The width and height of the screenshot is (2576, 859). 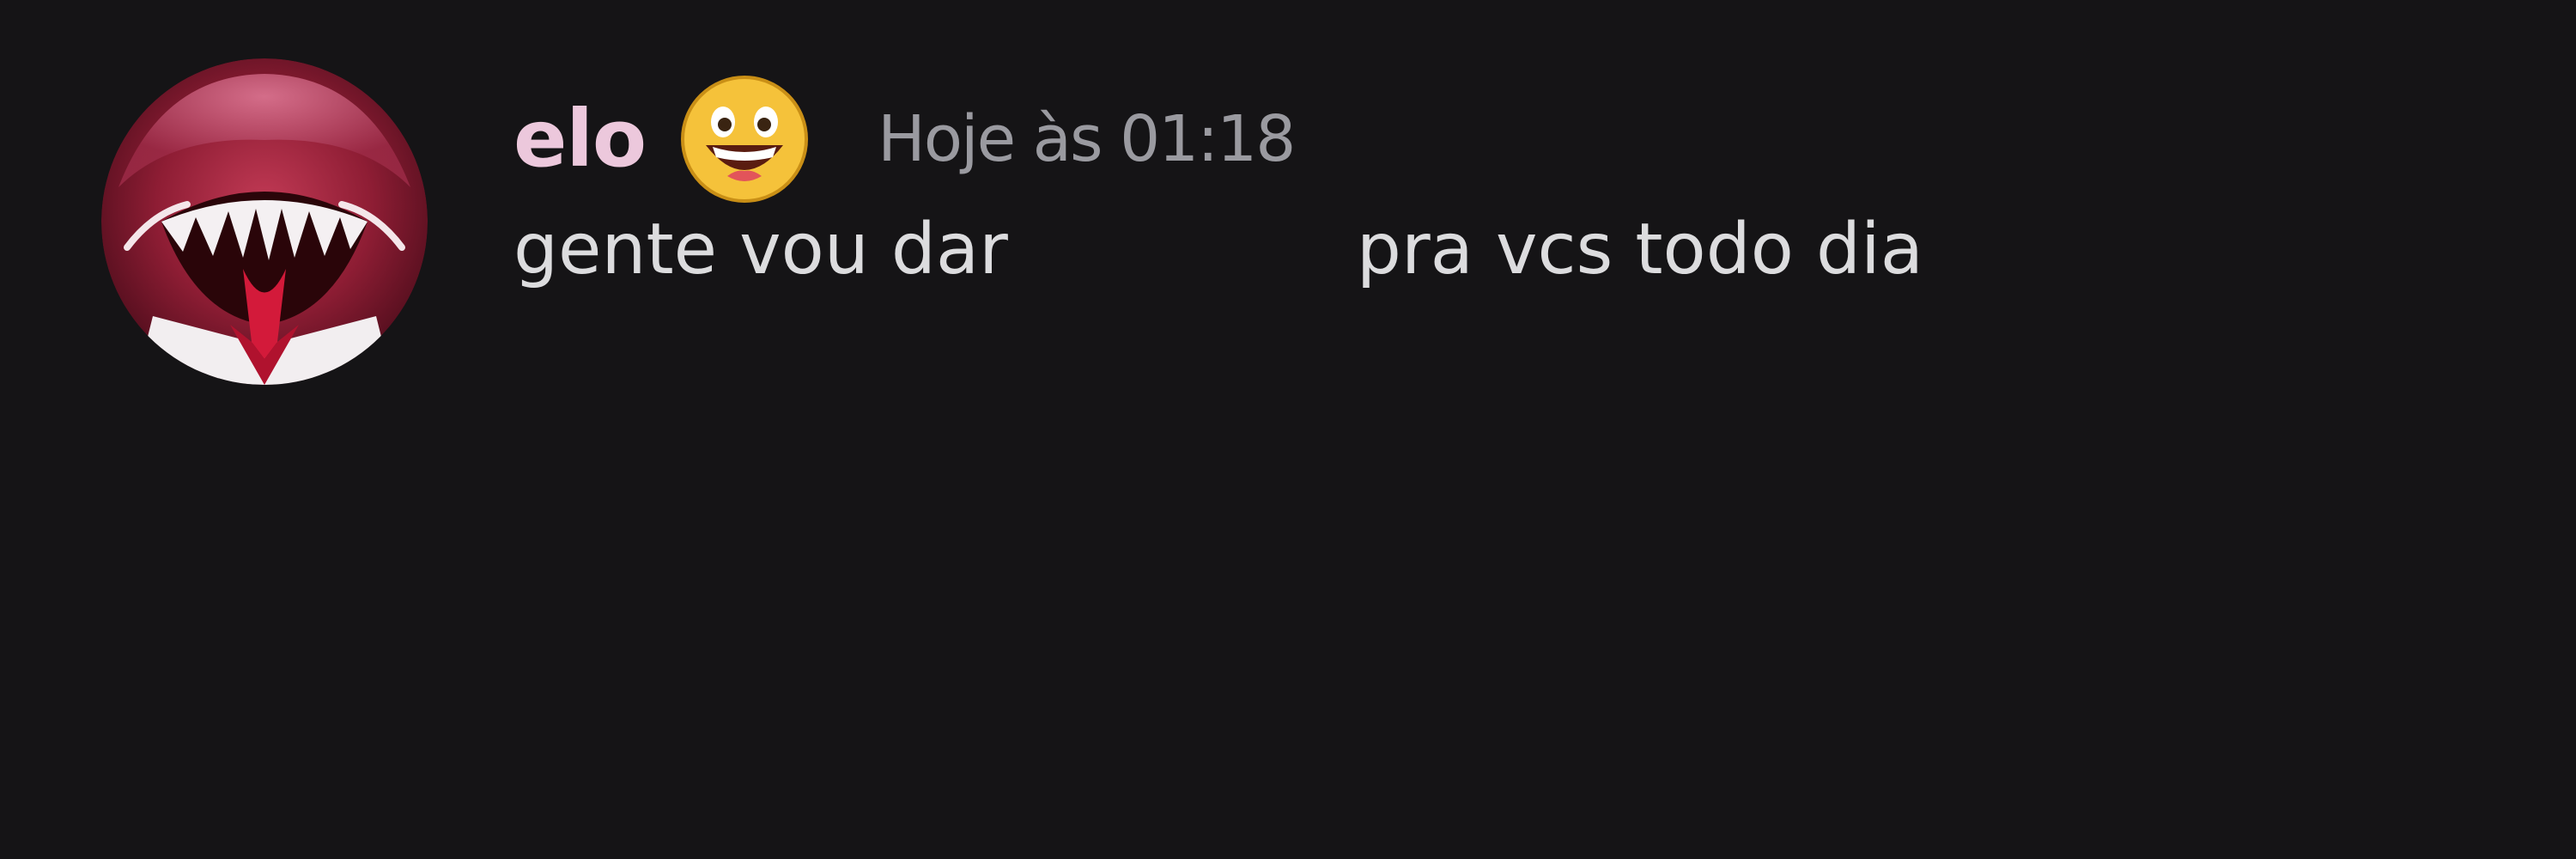 What do you see at coordinates (1640, 249) in the screenshot?
I see `message-text-part-2: pra vcs todo dia` at bounding box center [1640, 249].